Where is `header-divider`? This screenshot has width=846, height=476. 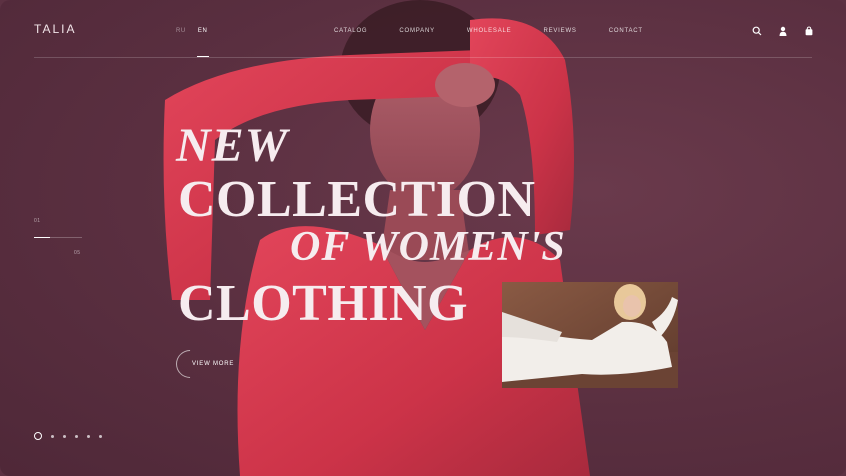
header-divider is located at coordinates (423, 57).